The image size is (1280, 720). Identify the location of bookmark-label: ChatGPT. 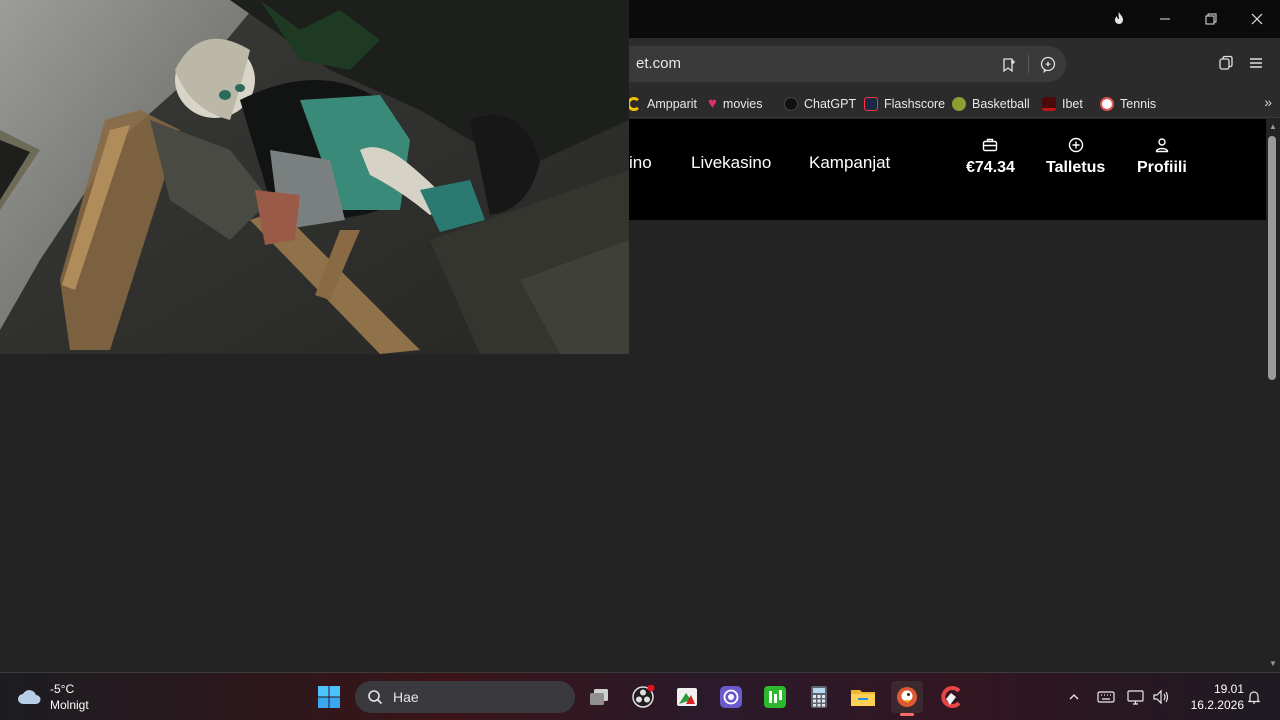
(830, 104).